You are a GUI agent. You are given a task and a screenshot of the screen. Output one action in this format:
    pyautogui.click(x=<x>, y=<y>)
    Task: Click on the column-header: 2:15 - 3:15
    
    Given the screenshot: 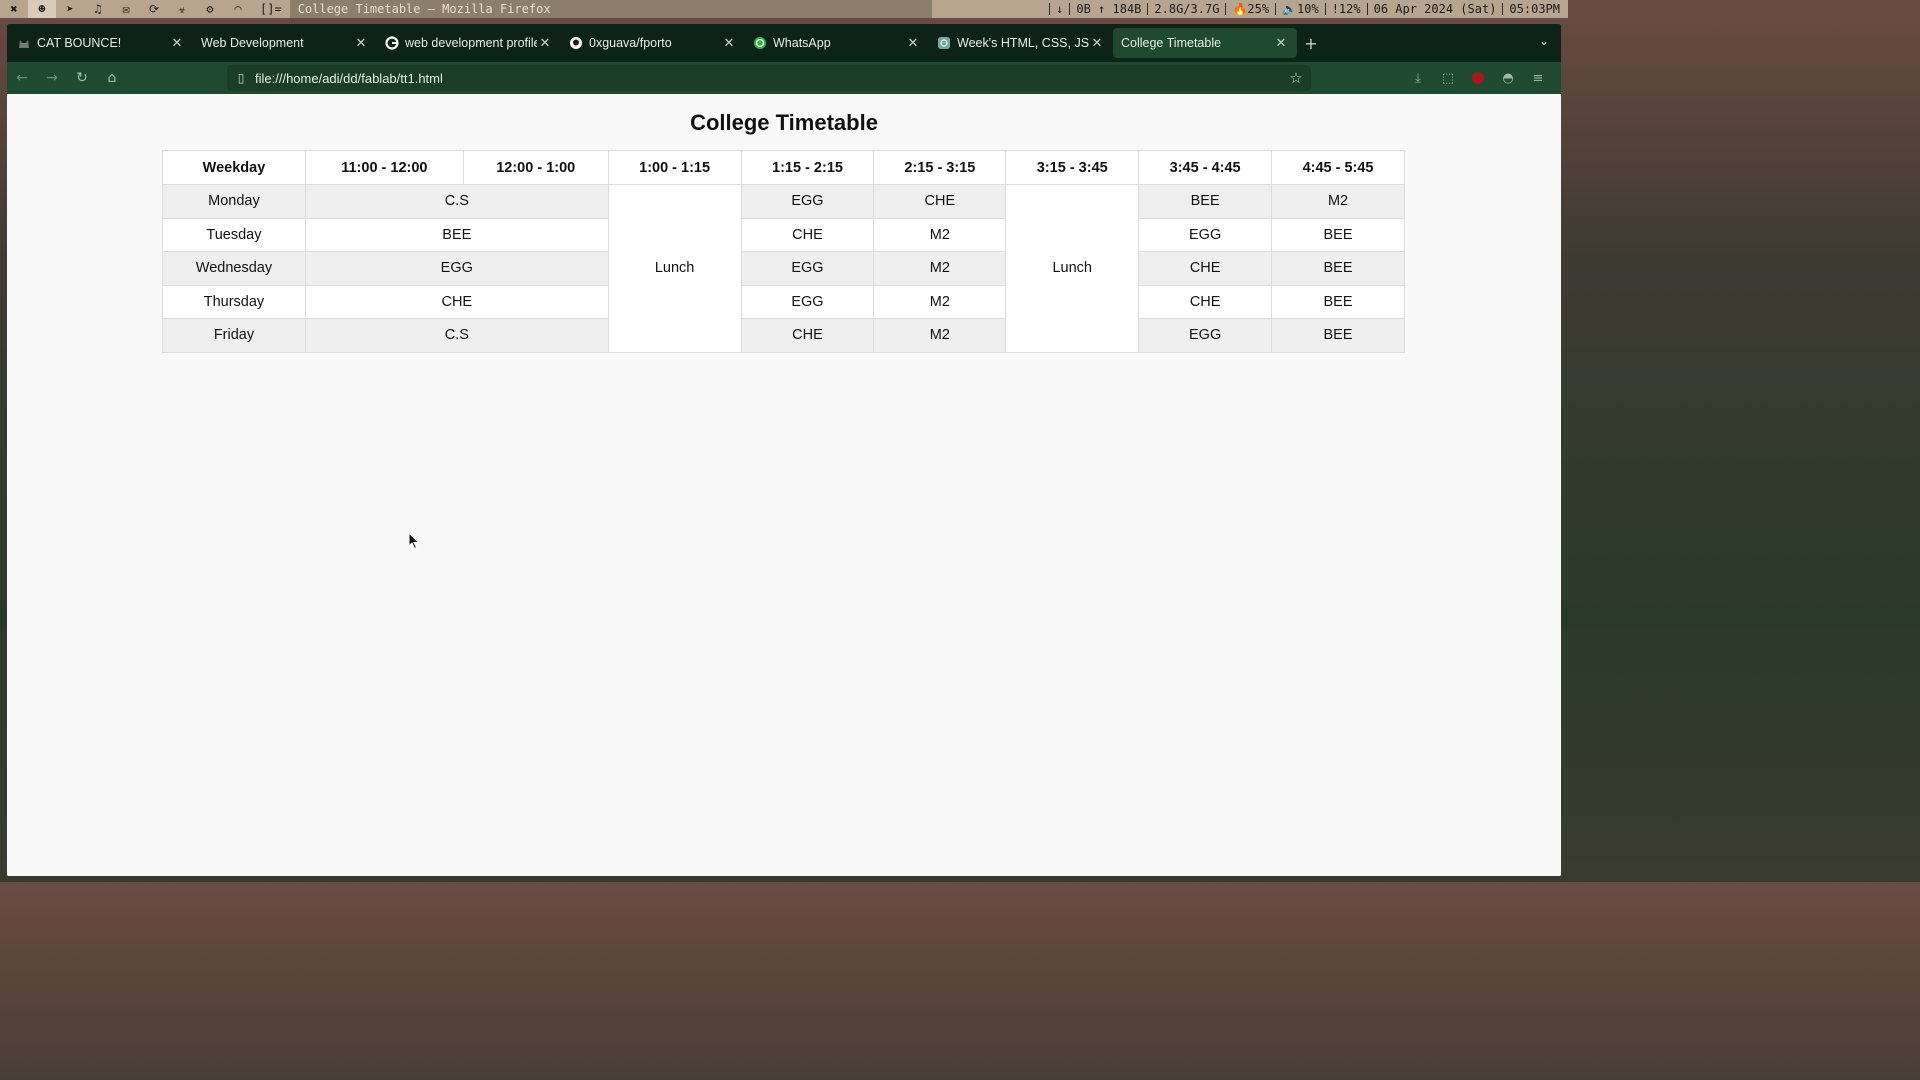 What is the action you would take?
    pyautogui.click(x=940, y=167)
    